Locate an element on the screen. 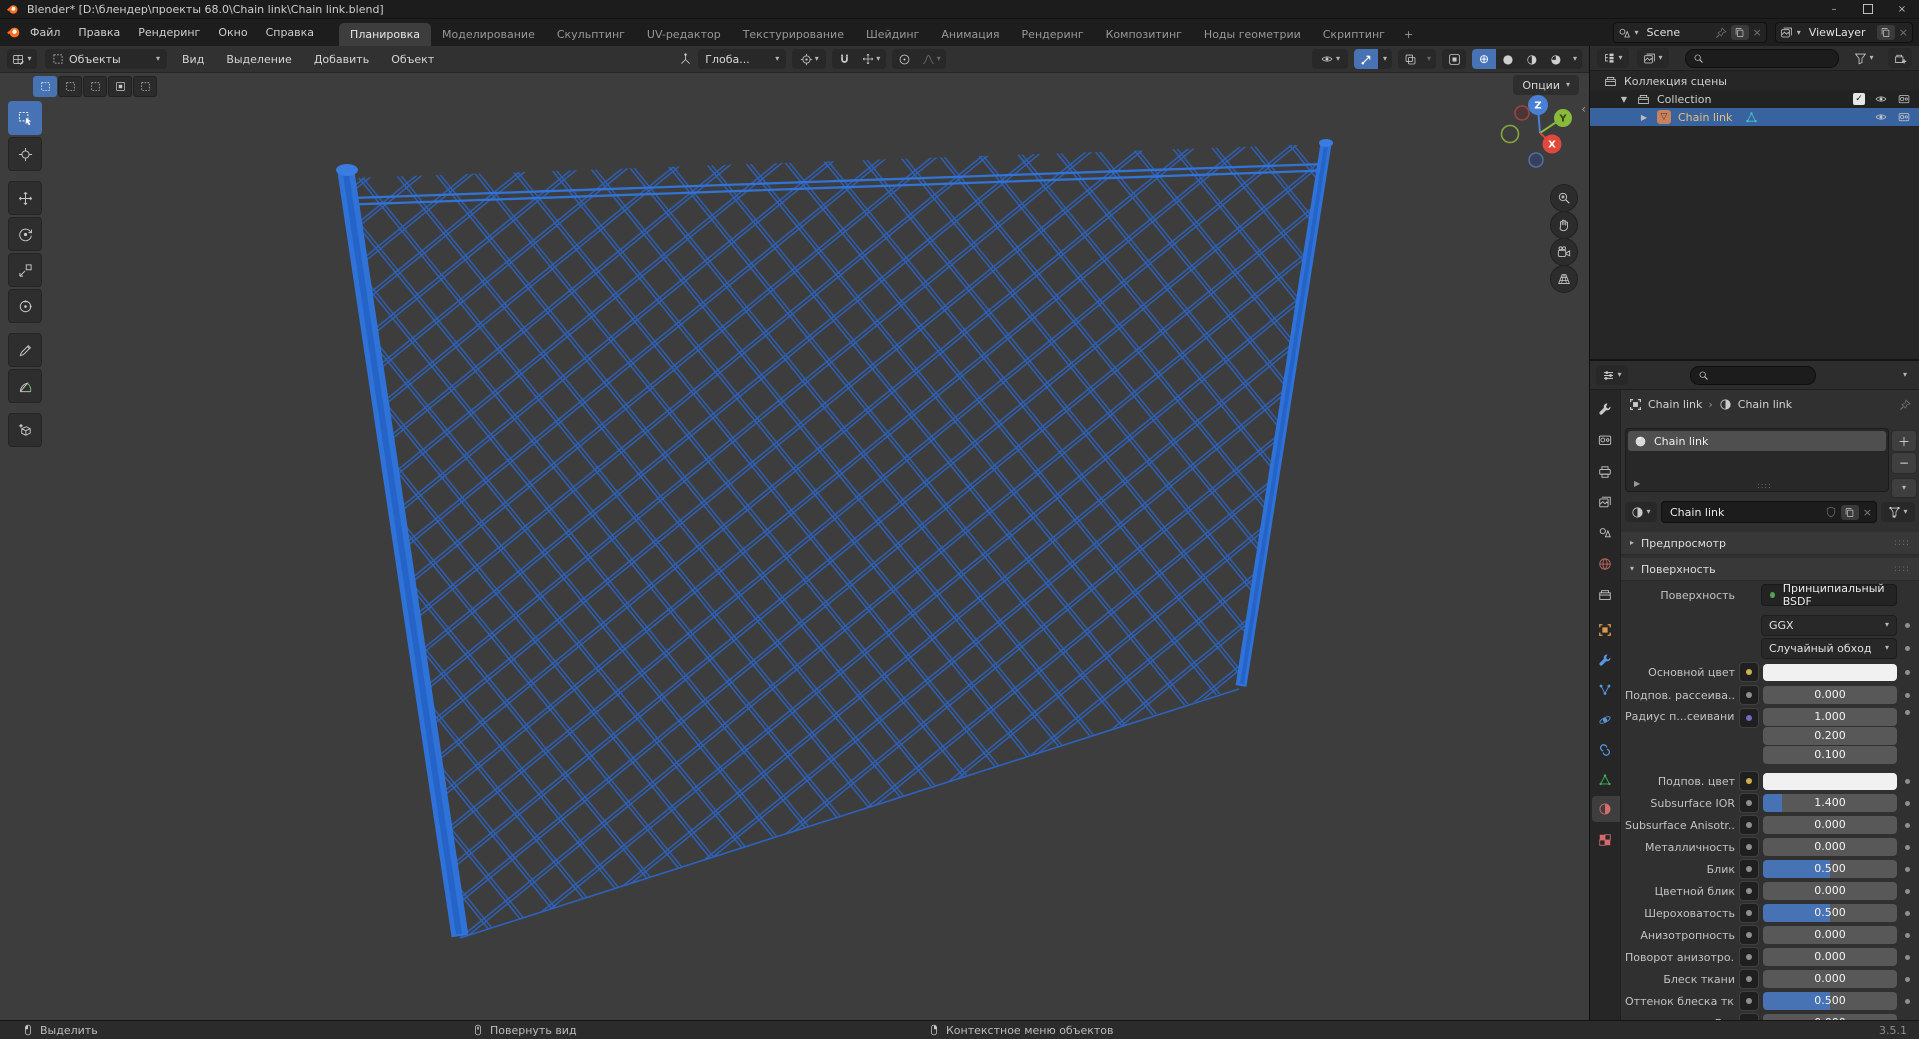  menu-add: Добавить is located at coordinates (341, 59).